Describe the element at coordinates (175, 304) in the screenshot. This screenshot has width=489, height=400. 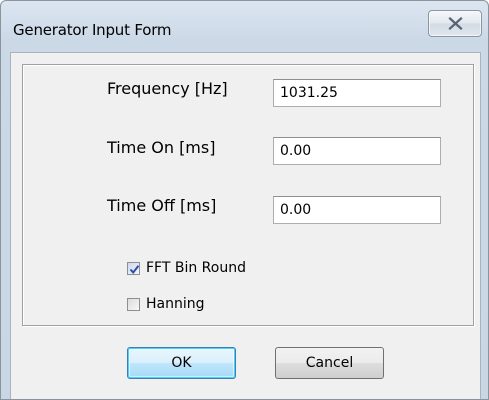
I see `hanning-label: Hanning` at that location.